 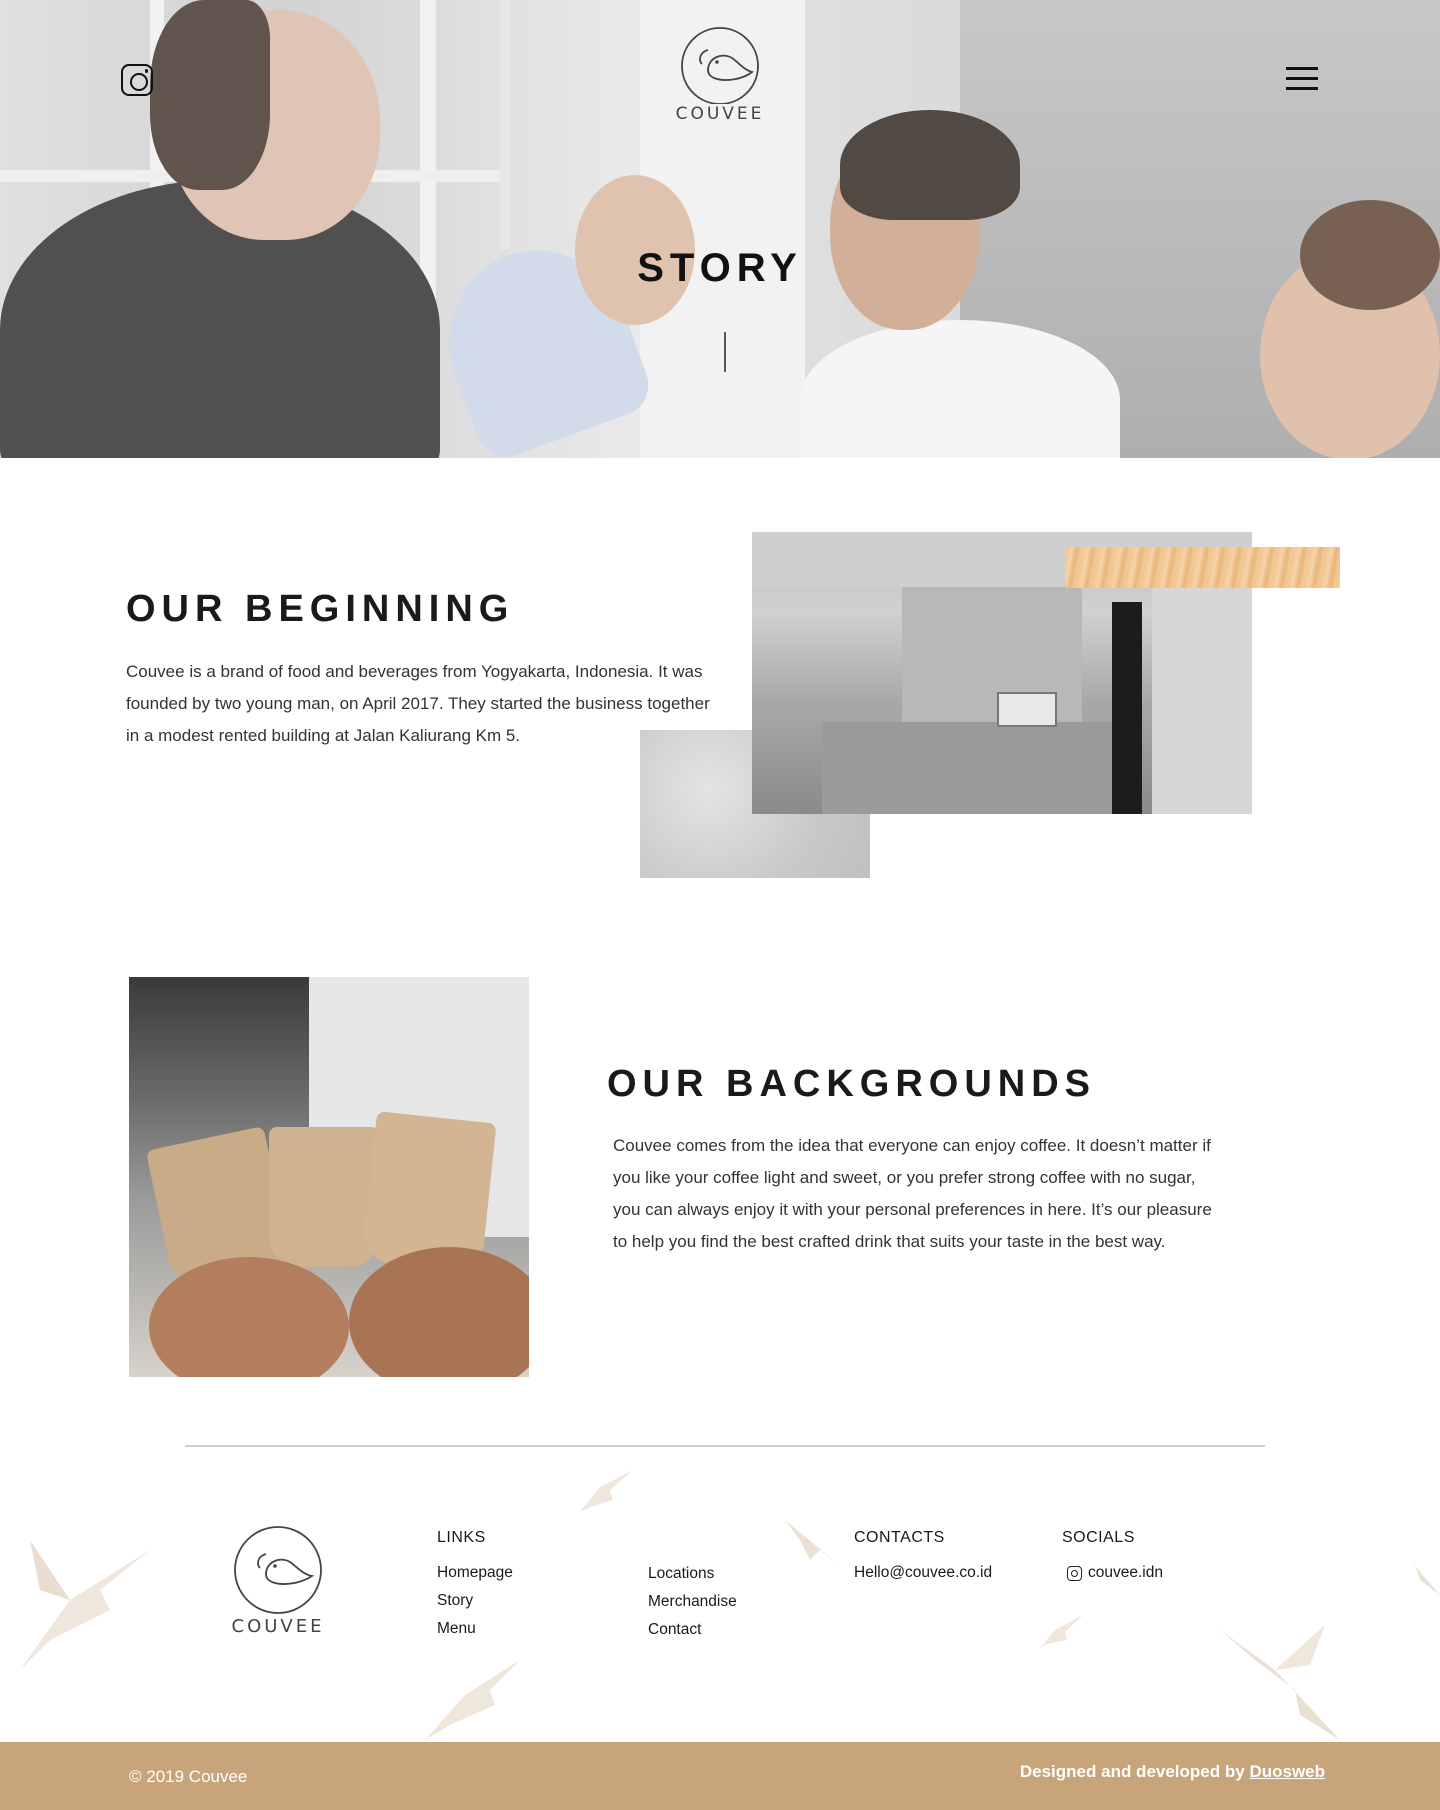 What do you see at coordinates (1098, 1537) in the screenshot?
I see `footer-socials-heading: SOCIALS` at bounding box center [1098, 1537].